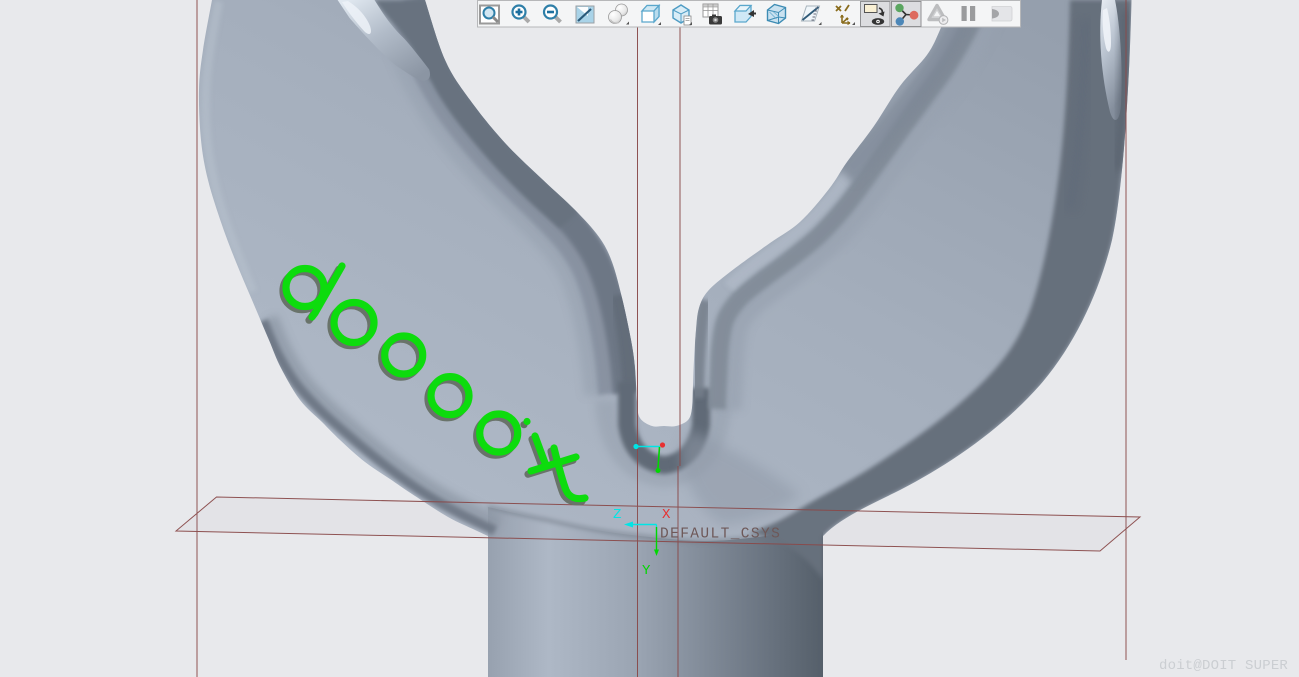 Image resolution: width=1299 pixels, height=677 pixels. What do you see at coordinates (720, 535) in the screenshot?
I see `svg-text: DEFAULT_CSYS` at bounding box center [720, 535].